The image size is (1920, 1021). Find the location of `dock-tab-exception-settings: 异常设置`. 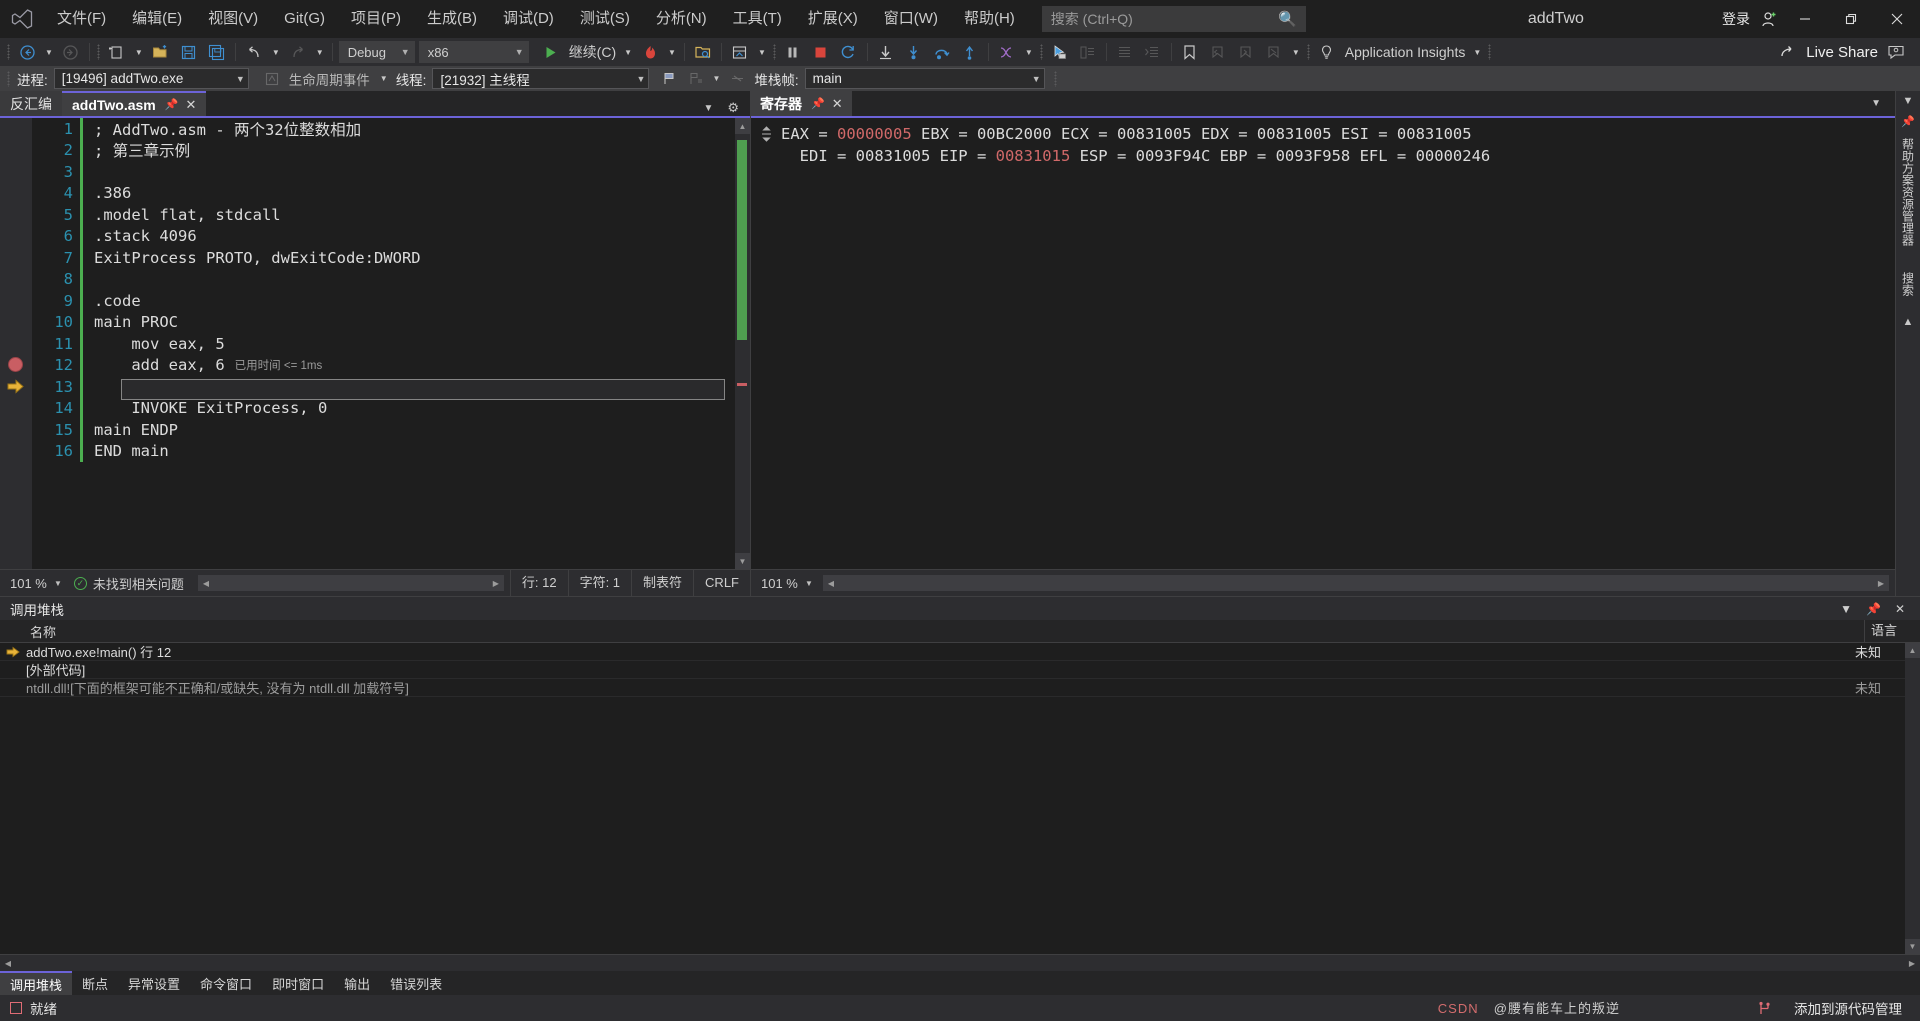

dock-tab-exception-settings: 异常设置 is located at coordinates (154, 983).